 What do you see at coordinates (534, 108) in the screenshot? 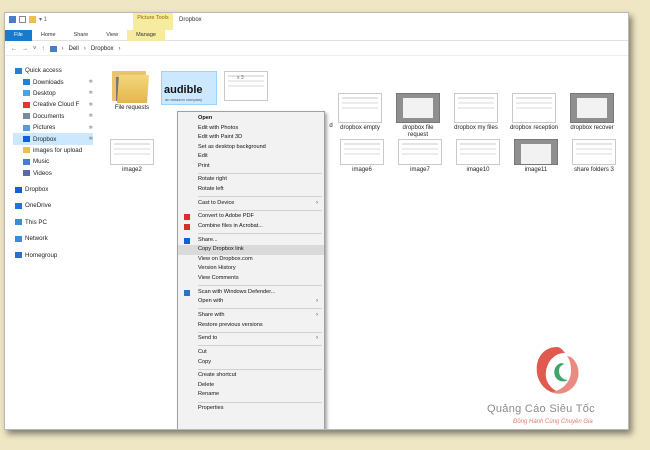
I see `image-thumbnail` at bounding box center [534, 108].